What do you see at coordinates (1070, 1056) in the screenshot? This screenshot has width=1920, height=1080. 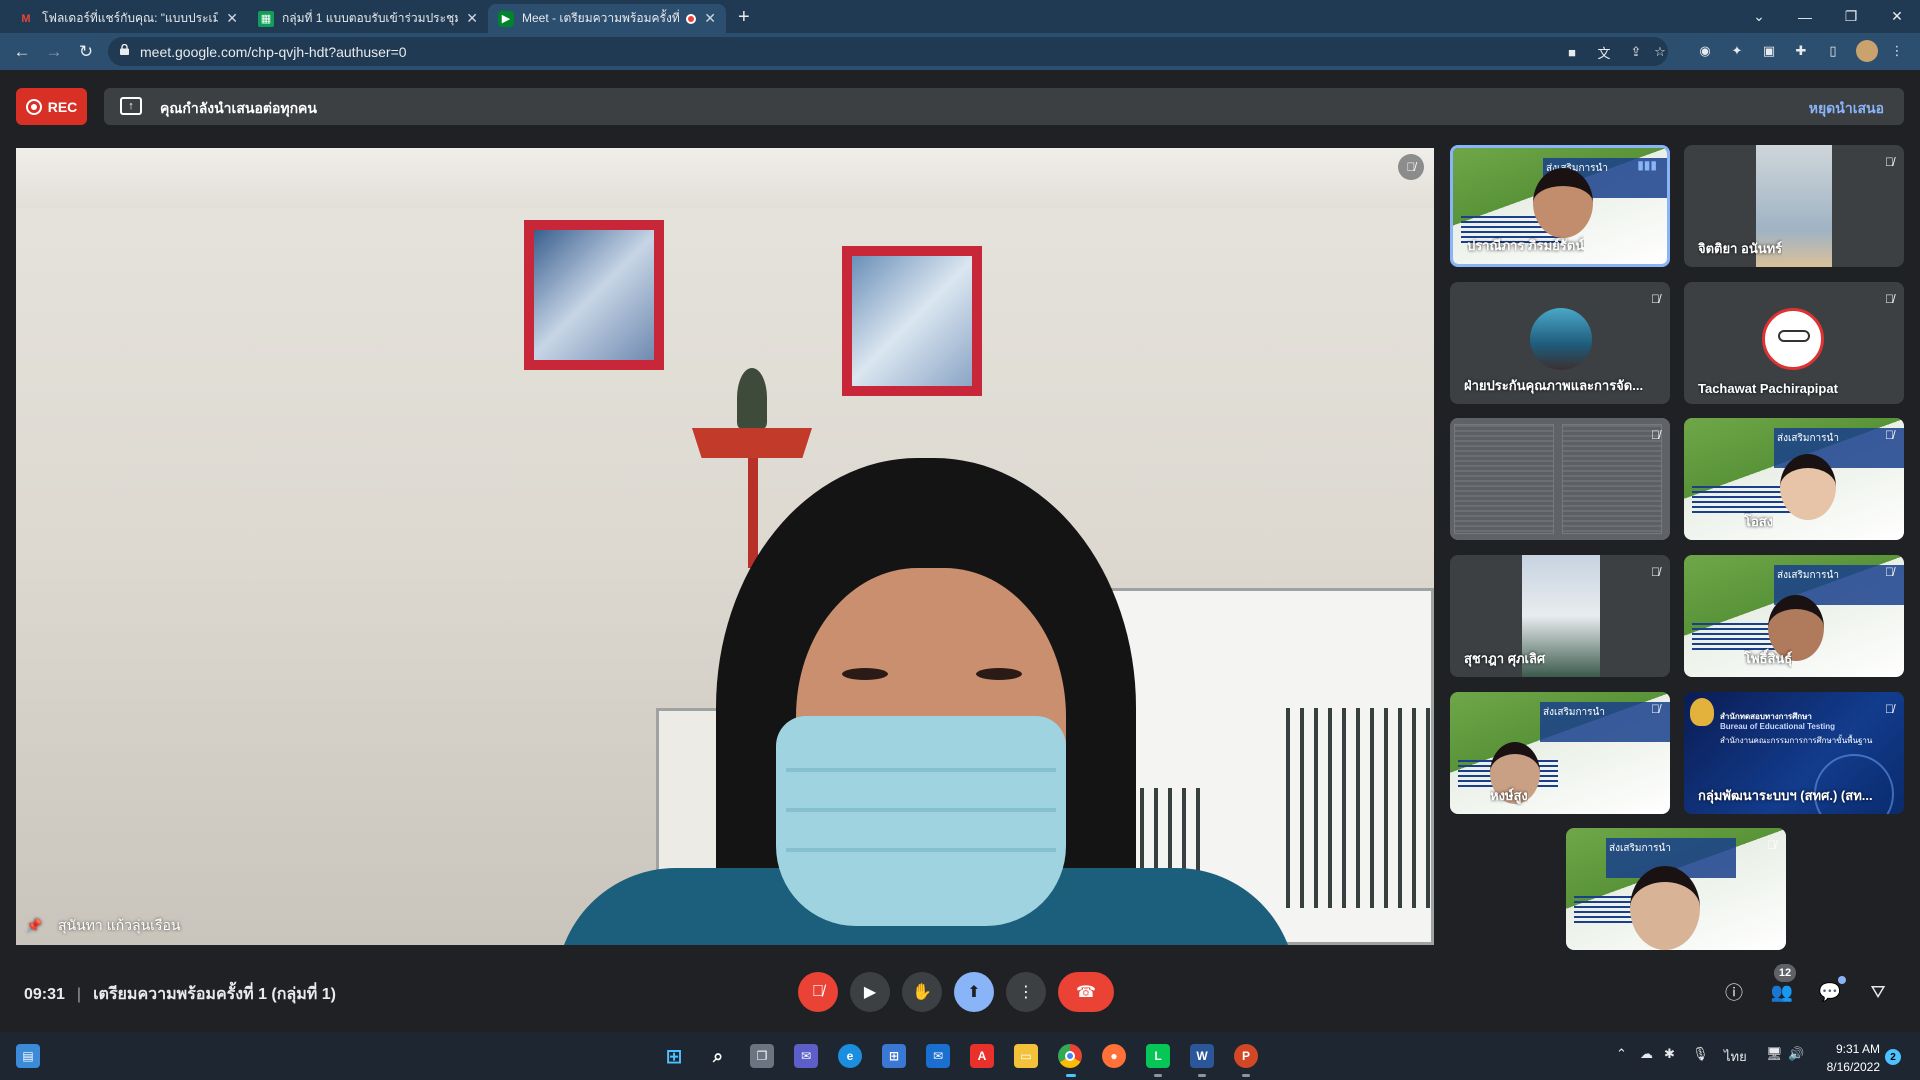 I see `chrome-icon` at bounding box center [1070, 1056].